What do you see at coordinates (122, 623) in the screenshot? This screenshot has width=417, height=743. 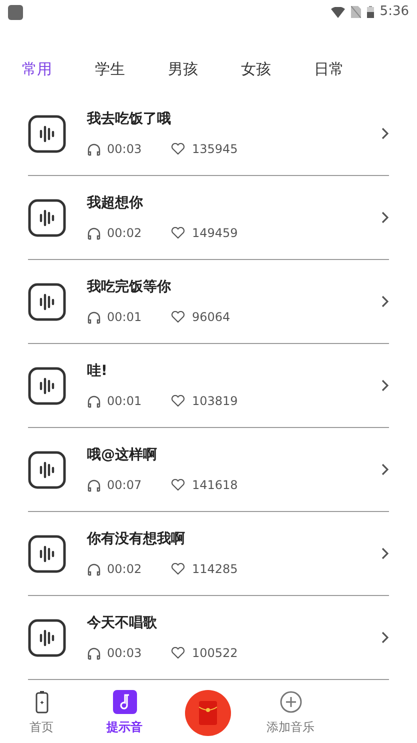 I see `sound-title: 今天不唱歌` at bounding box center [122, 623].